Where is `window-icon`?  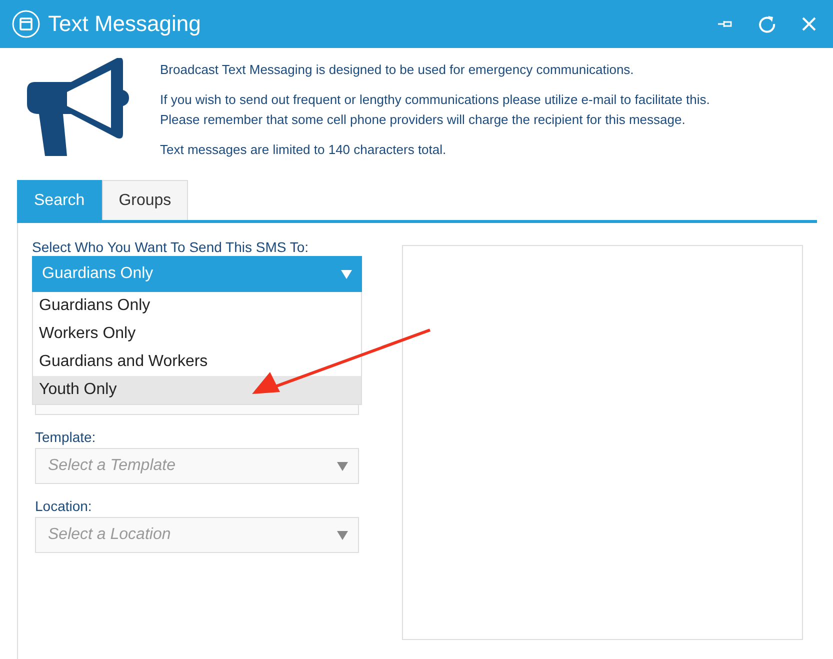
window-icon is located at coordinates (26, 24).